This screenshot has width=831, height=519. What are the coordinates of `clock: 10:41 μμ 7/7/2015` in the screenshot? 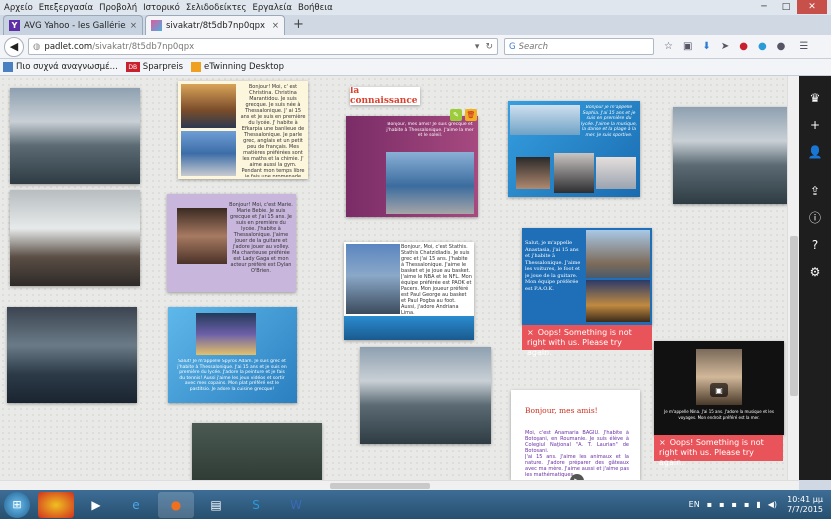 It's located at (805, 505).